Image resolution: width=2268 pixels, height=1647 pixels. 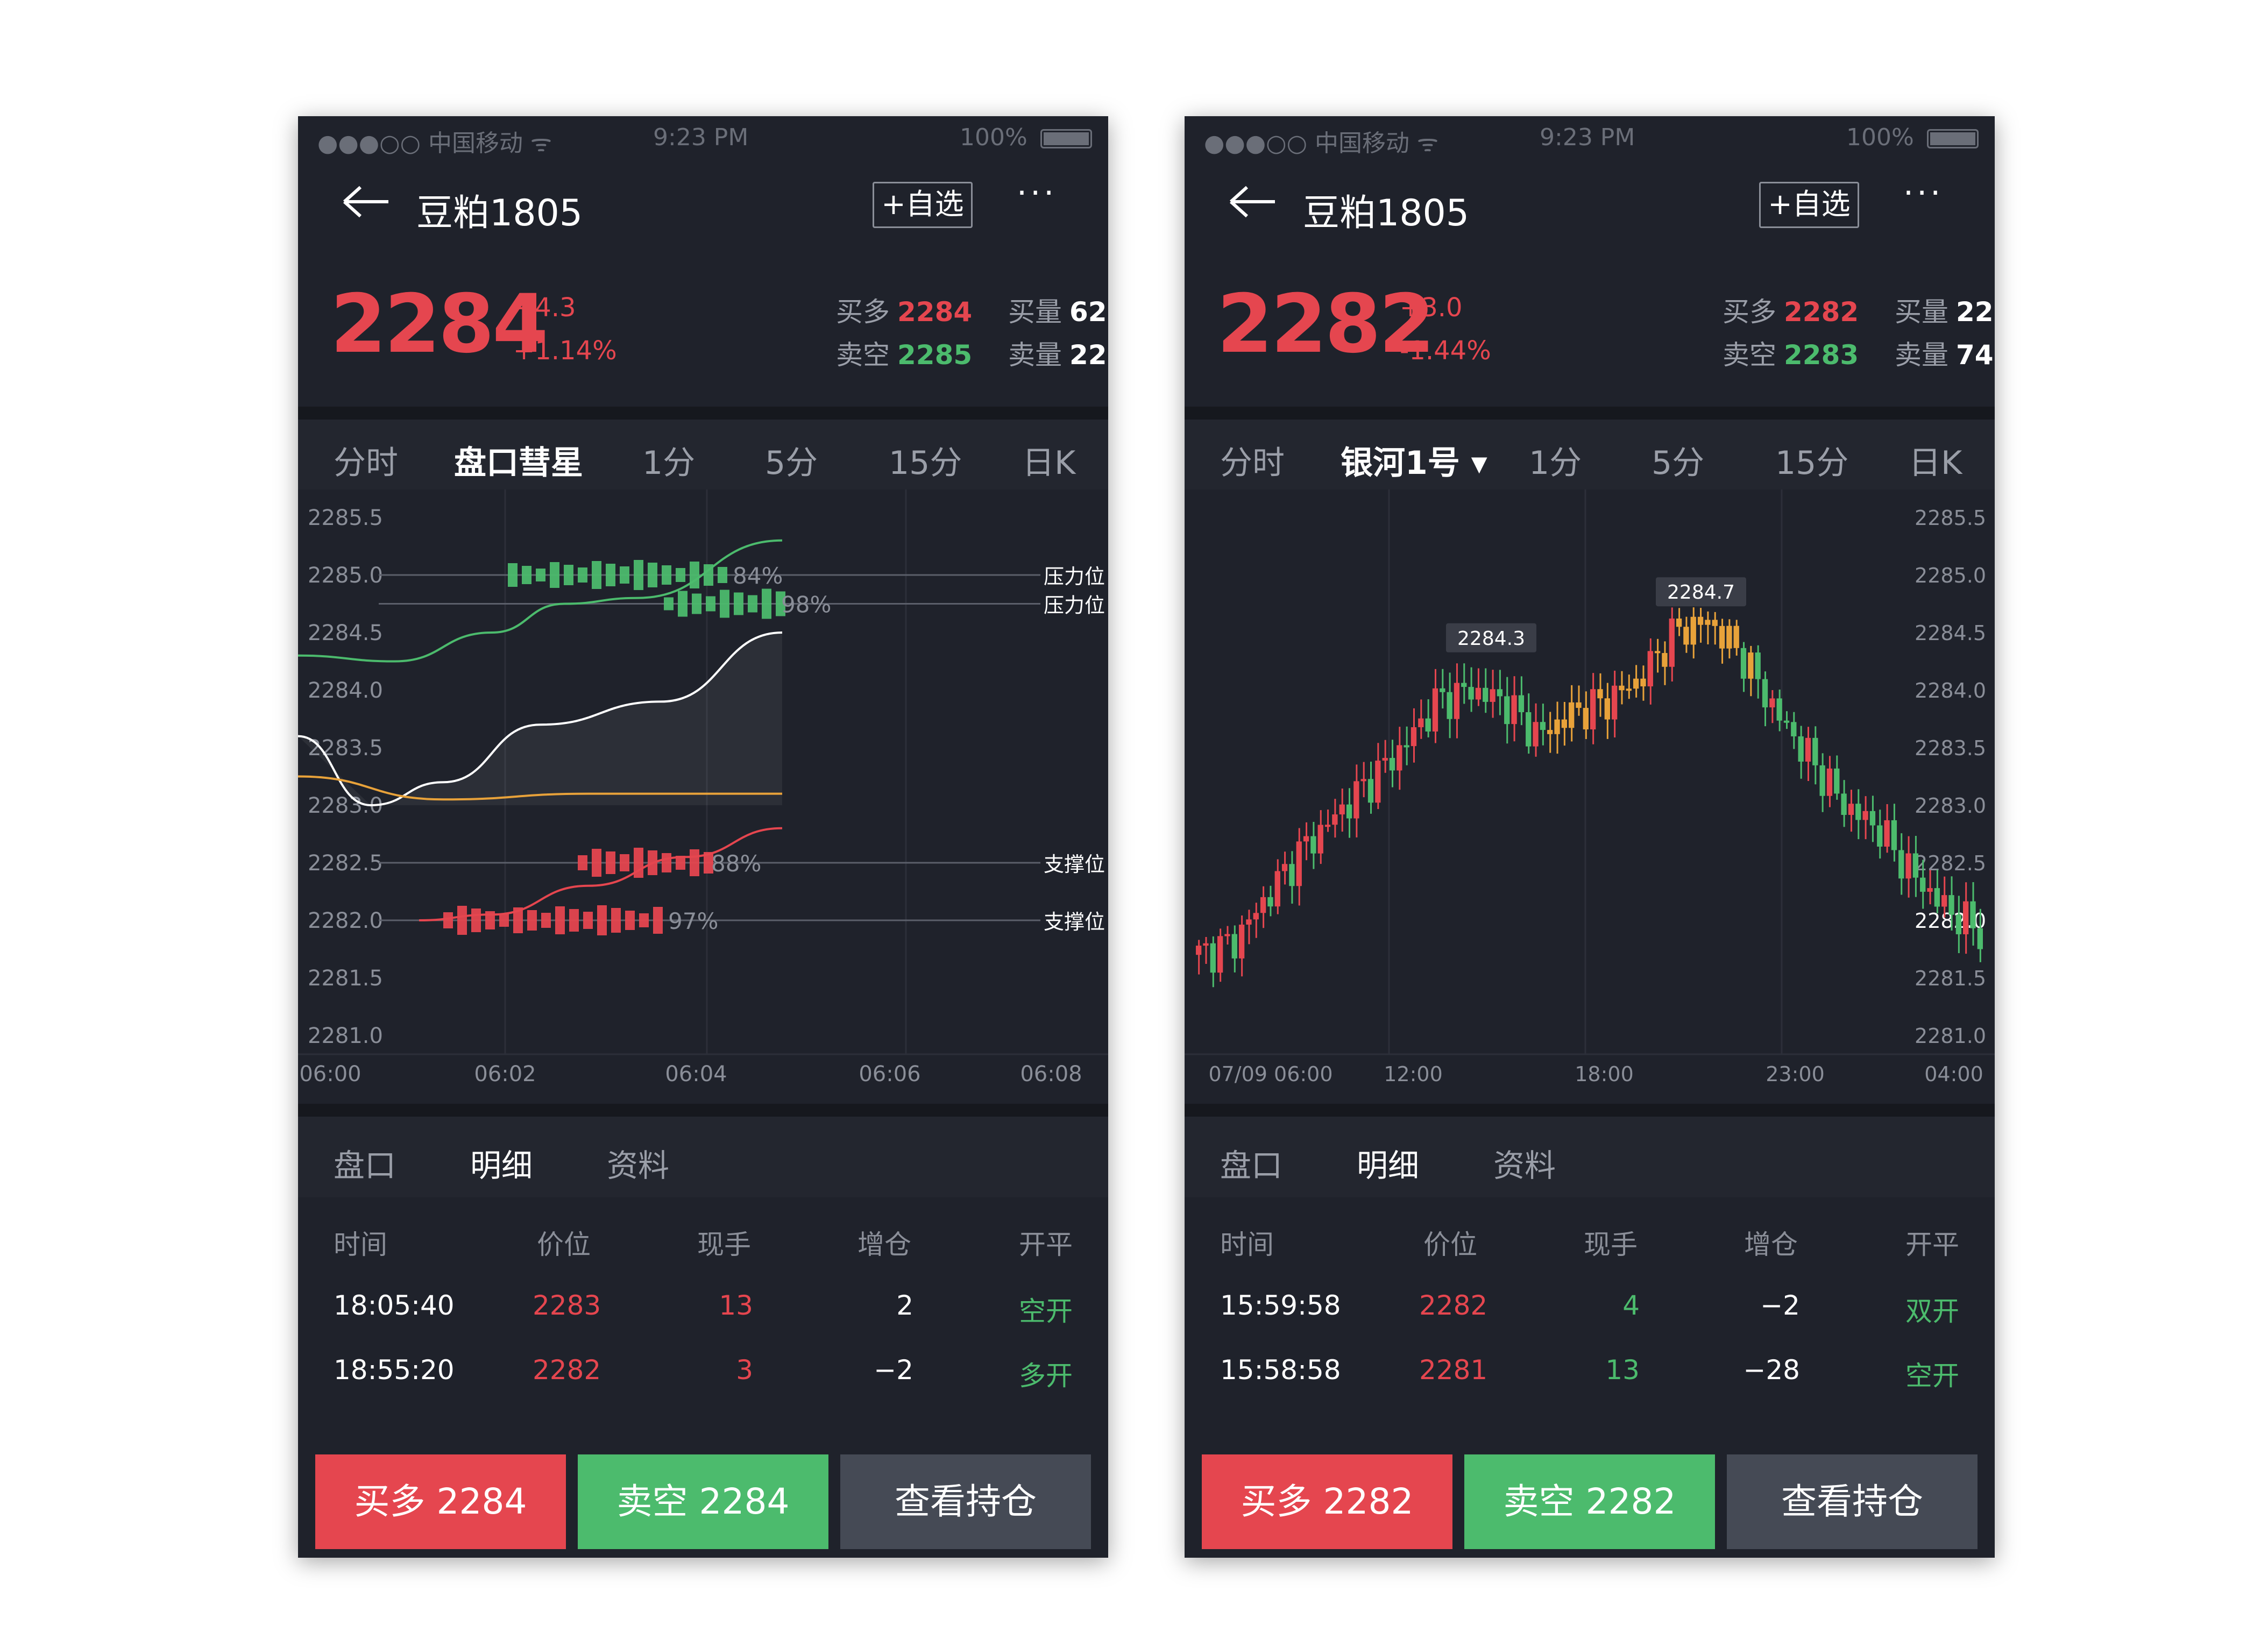 I want to click on y-tick-label: 2282.5, so click(x=1950, y=863).